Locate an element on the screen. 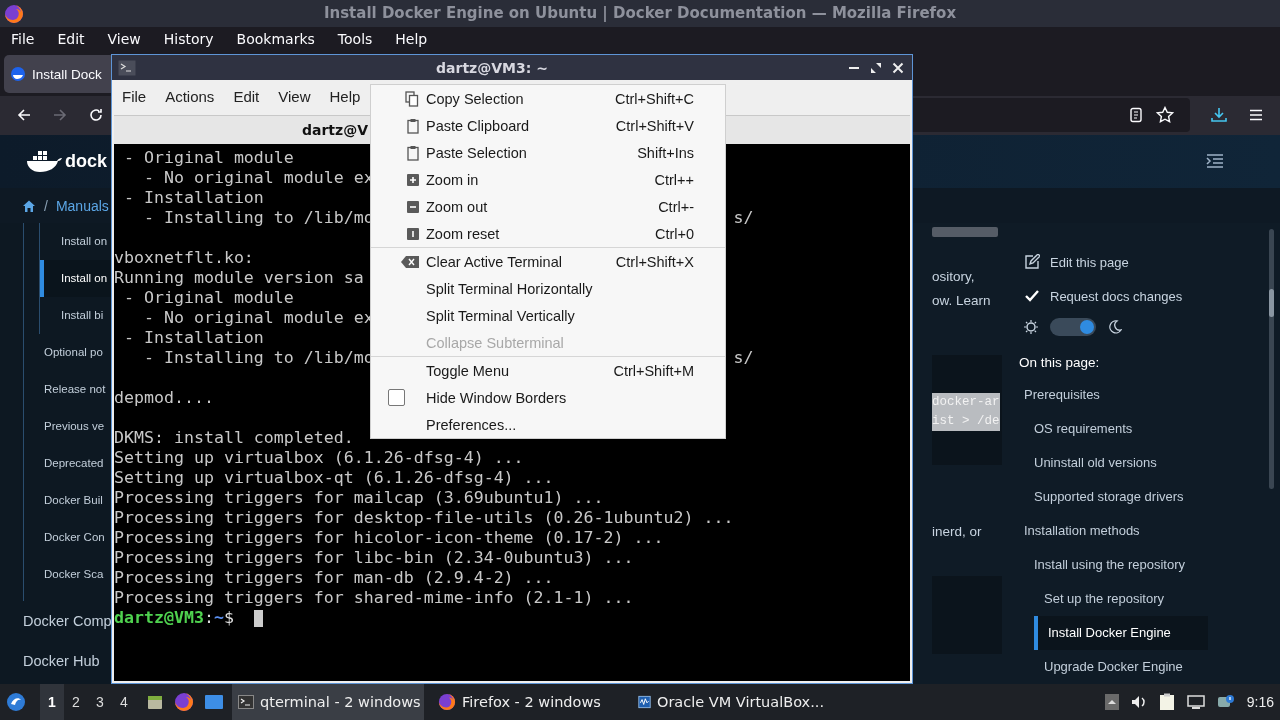 This screenshot has height=720, width=1280. workspace-button: 1 is located at coordinates (52, 702).